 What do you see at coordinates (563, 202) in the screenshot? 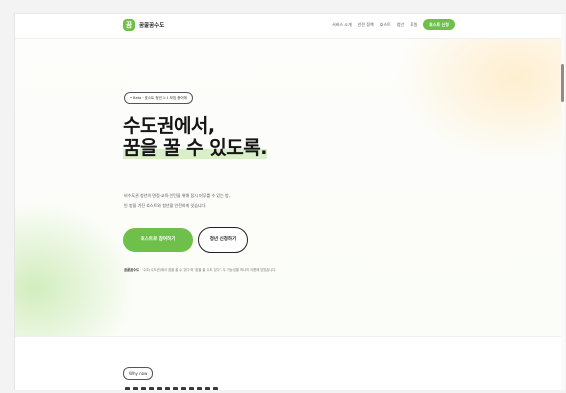
I see `page-scrollbar` at bounding box center [563, 202].